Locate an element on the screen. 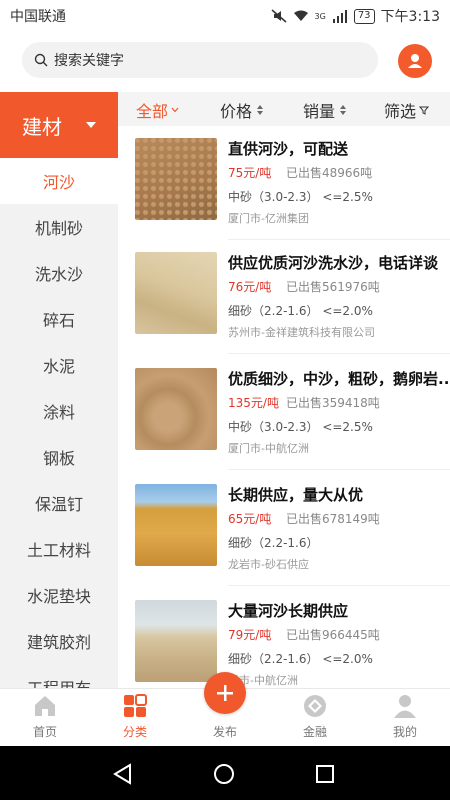  sidebar-item-adhesive: 建筑胶剂 is located at coordinates (59, 641).